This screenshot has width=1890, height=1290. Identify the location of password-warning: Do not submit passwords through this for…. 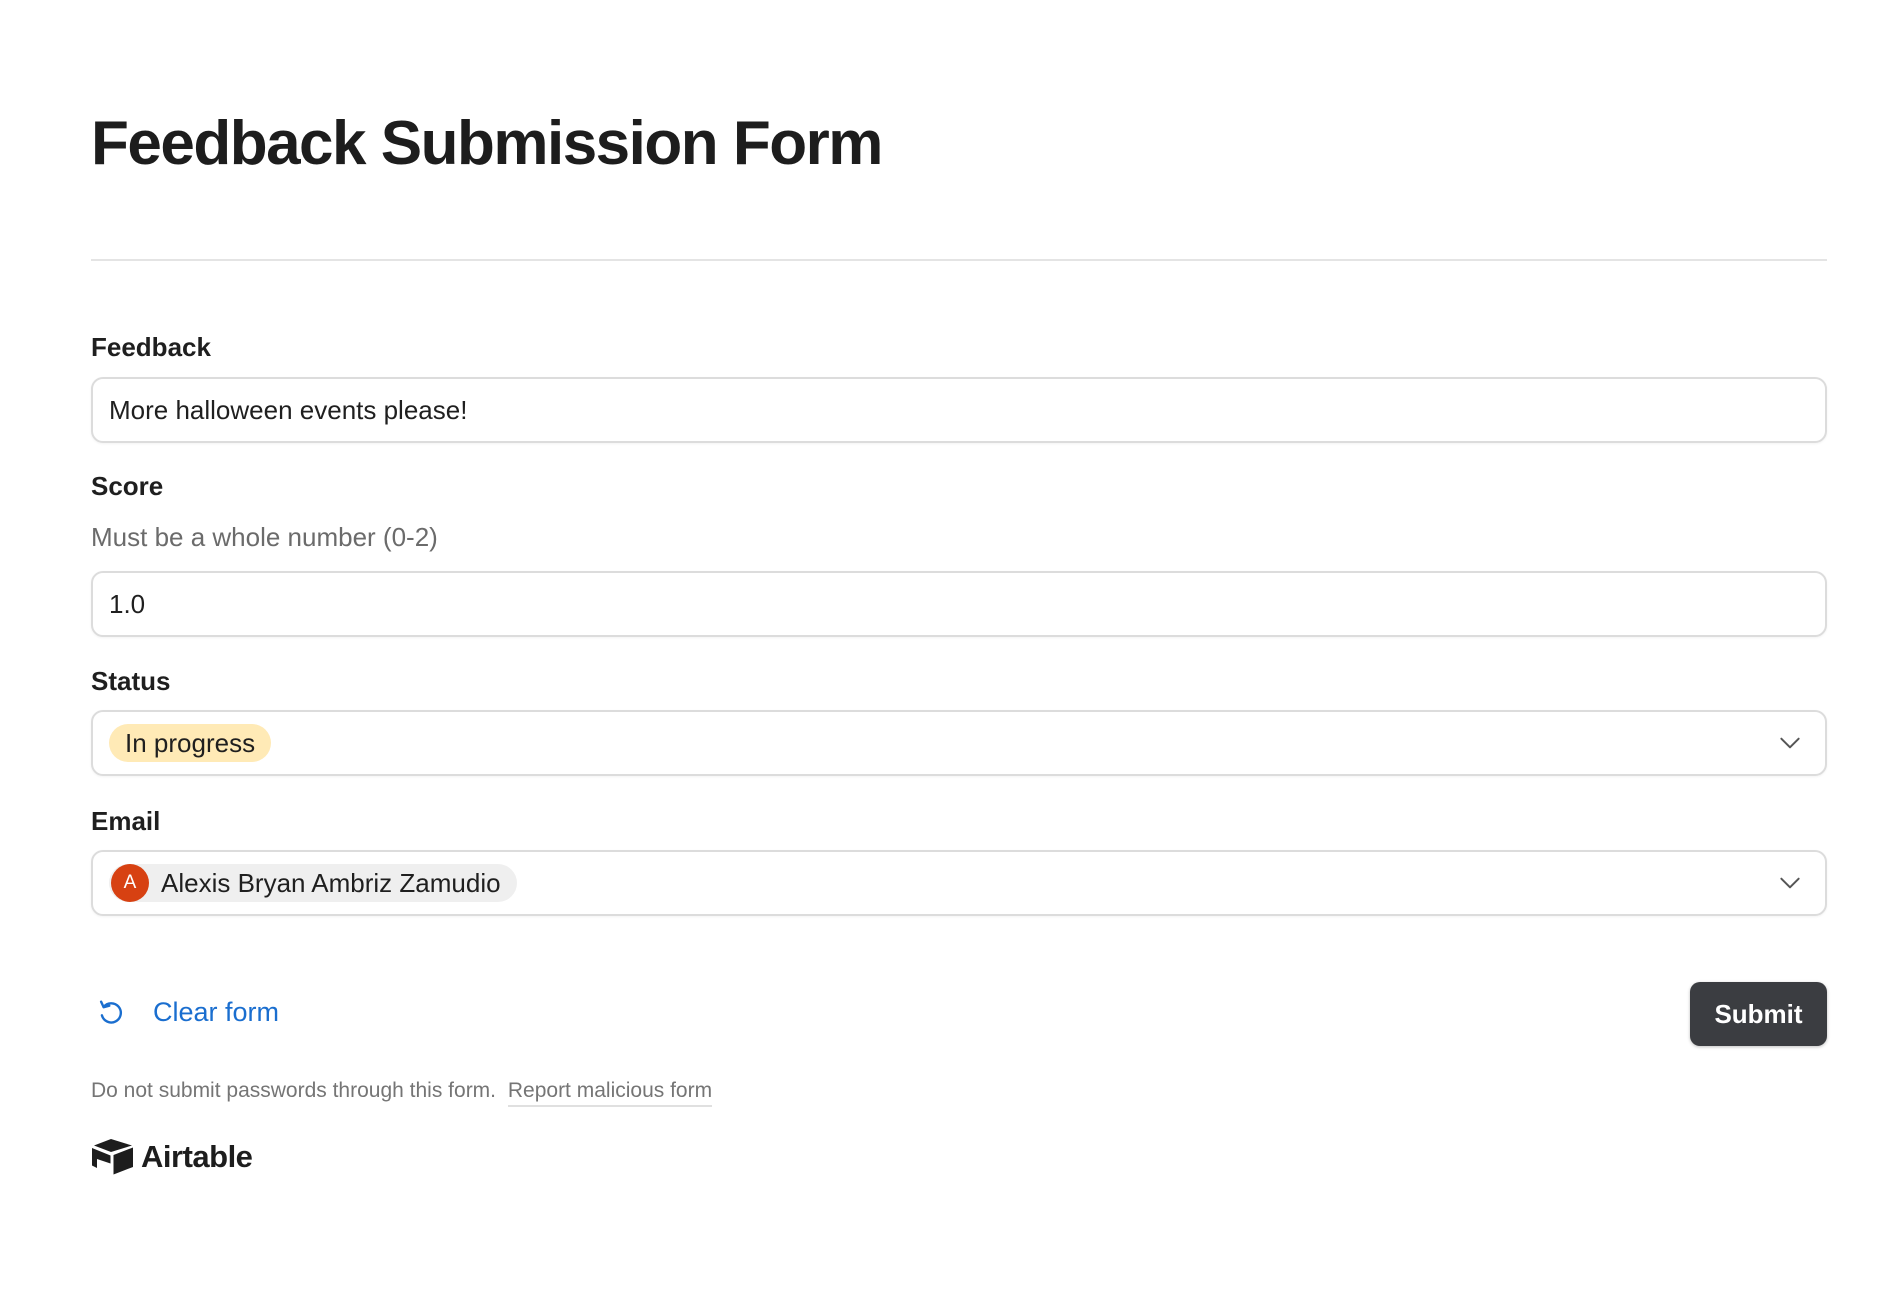
(294, 1090).